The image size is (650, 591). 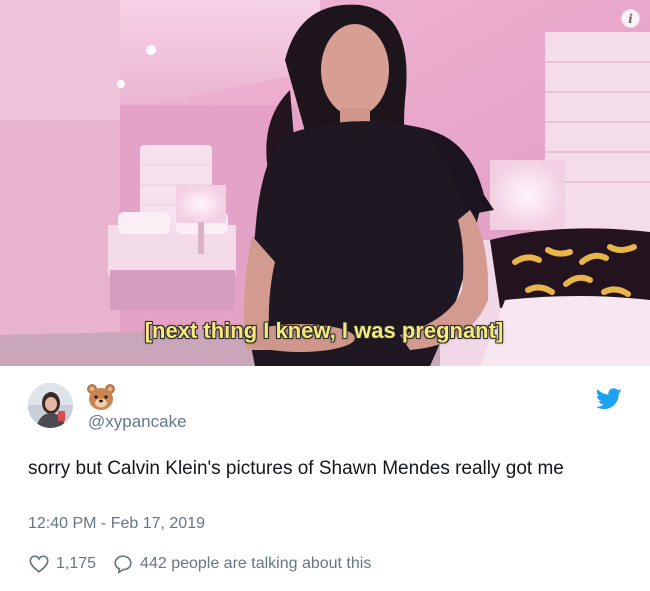 I want to click on display-name-emoji, so click(x=101, y=397).